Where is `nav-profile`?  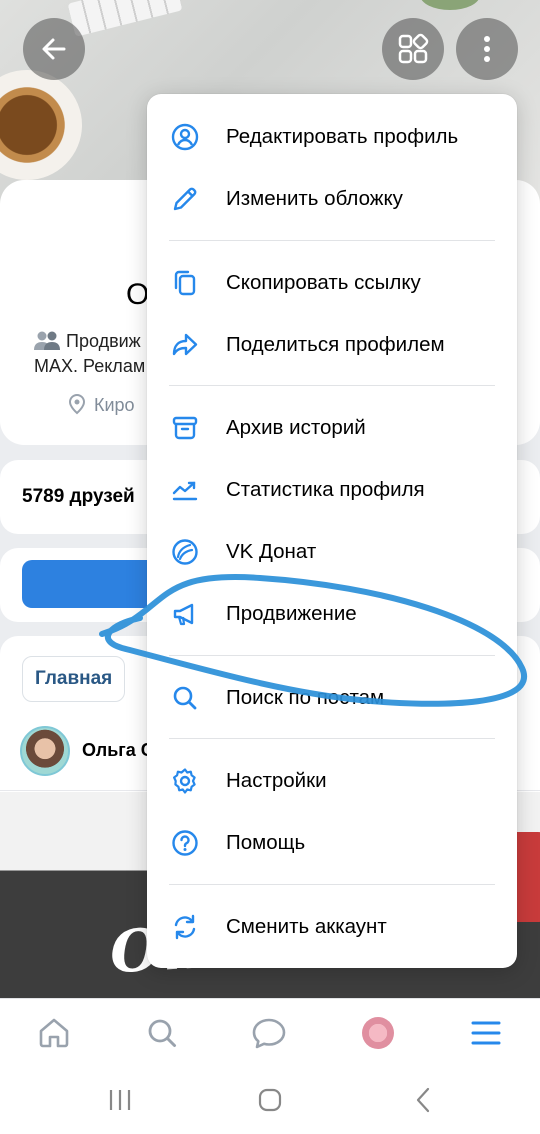 nav-profile is located at coordinates (378, 1033).